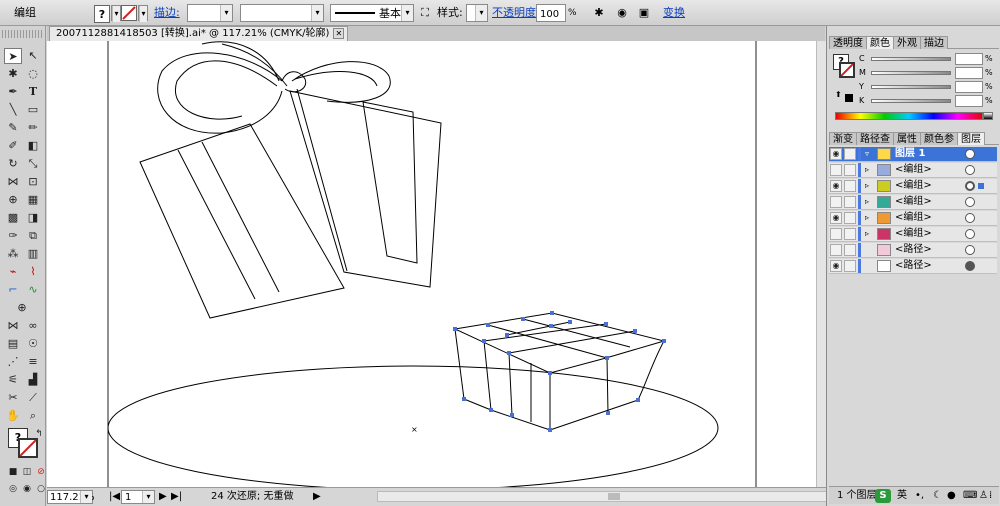  I want to click on line-tool-icon: ╲, so click(13, 110).